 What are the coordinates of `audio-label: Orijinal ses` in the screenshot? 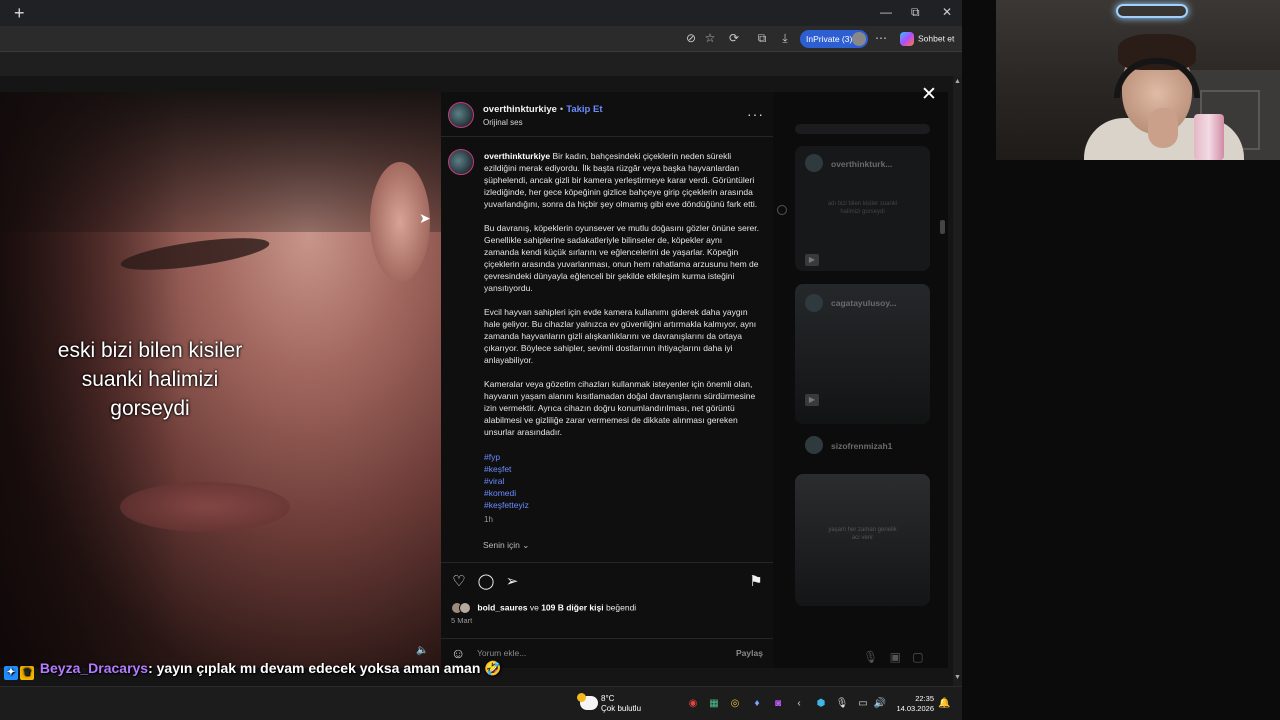 It's located at (503, 122).